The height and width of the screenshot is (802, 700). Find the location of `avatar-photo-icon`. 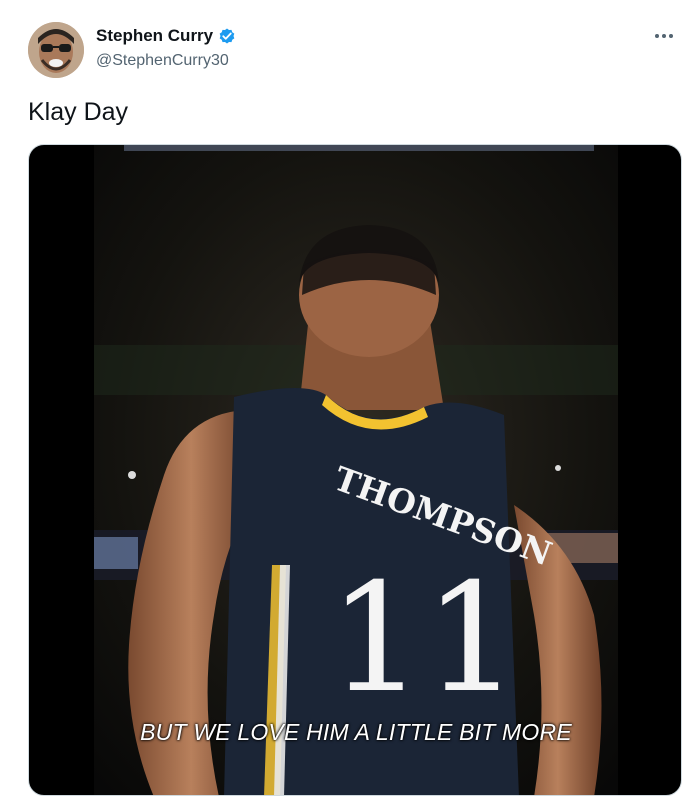

avatar-photo-icon is located at coordinates (56, 50).